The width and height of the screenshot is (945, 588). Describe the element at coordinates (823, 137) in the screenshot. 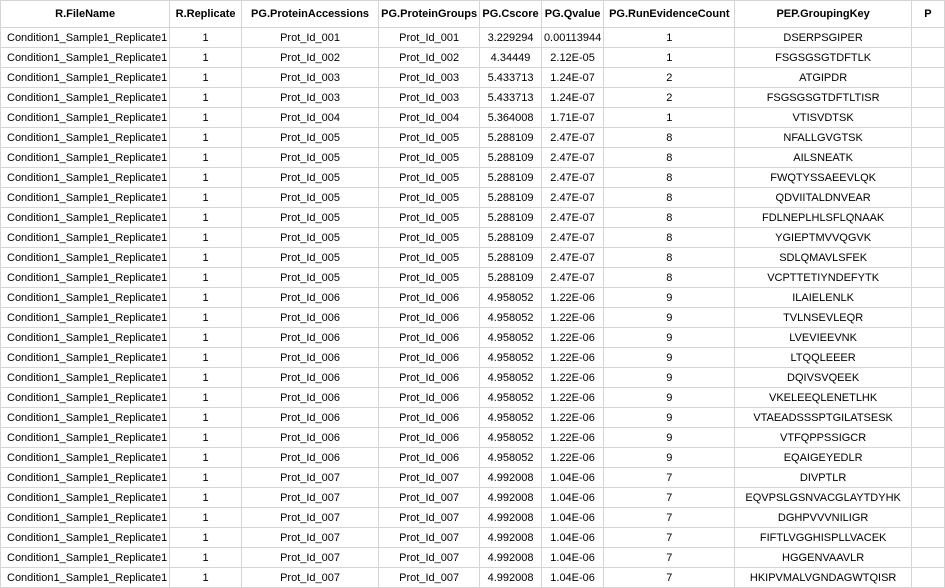

I see `table-cell: NFALLGVGTSK` at that location.